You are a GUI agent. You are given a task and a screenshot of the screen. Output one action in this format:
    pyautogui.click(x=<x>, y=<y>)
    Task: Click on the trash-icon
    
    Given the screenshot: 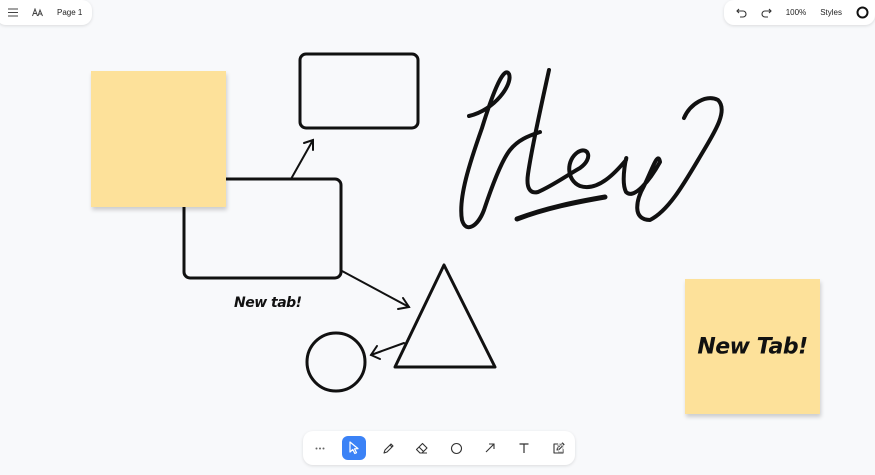 What is the action you would take?
    pyautogui.click(x=560, y=448)
    